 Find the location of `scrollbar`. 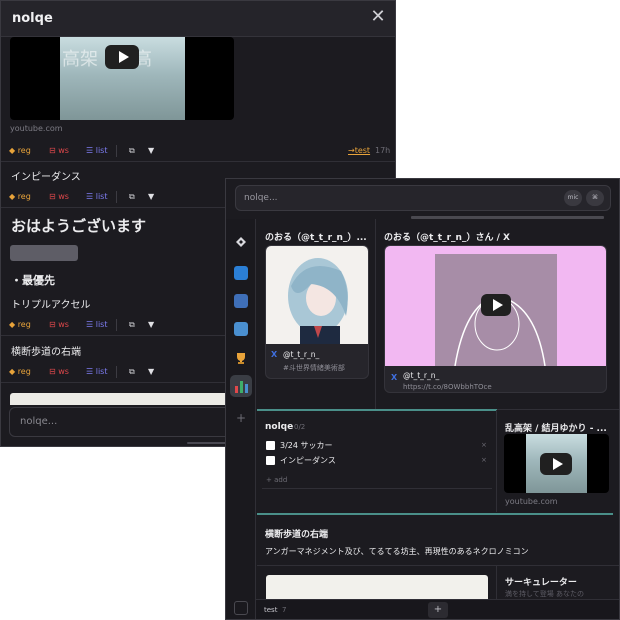

scrollbar is located at coordinates (207, 443).